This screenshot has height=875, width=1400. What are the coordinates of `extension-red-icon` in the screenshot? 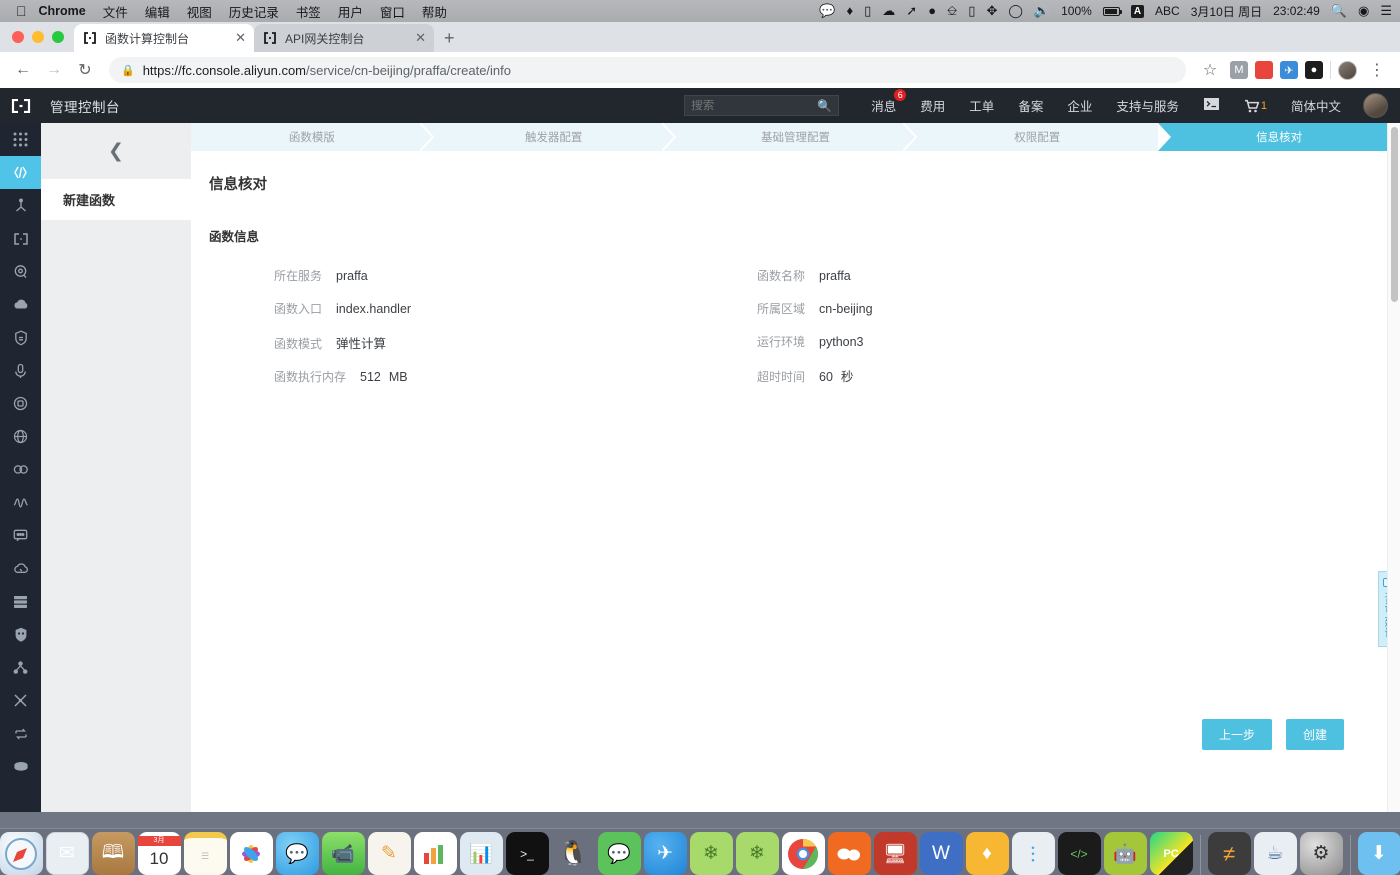 It's located at (1264, 70).